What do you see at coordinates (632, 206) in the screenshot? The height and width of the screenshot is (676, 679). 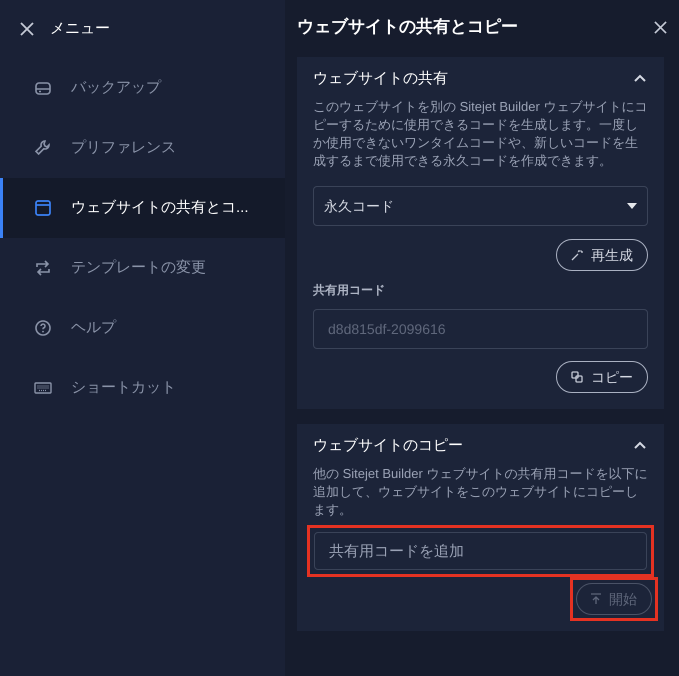 I see `caret-icon` at bounding box center [632, 206].